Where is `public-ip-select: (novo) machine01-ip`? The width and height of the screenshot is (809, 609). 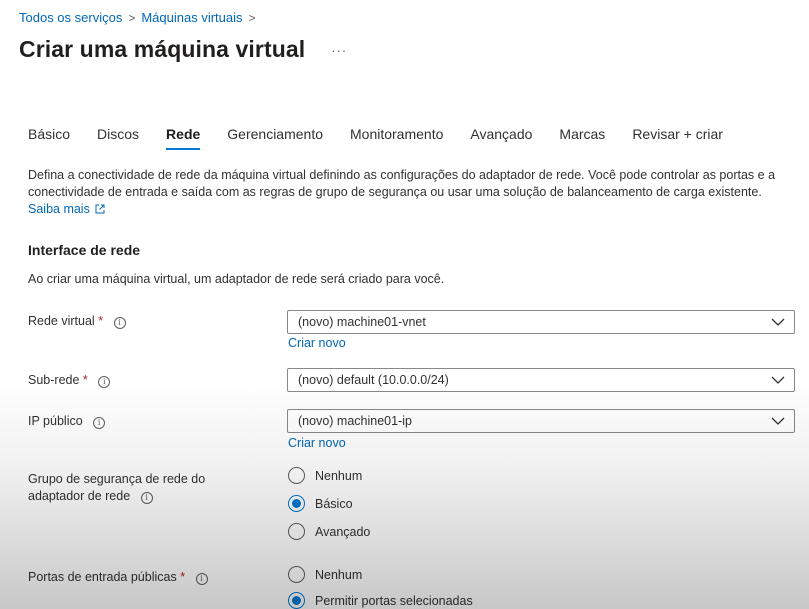 public-ip-select: (novo) machine01-ip is located at coordinates (541, 421).